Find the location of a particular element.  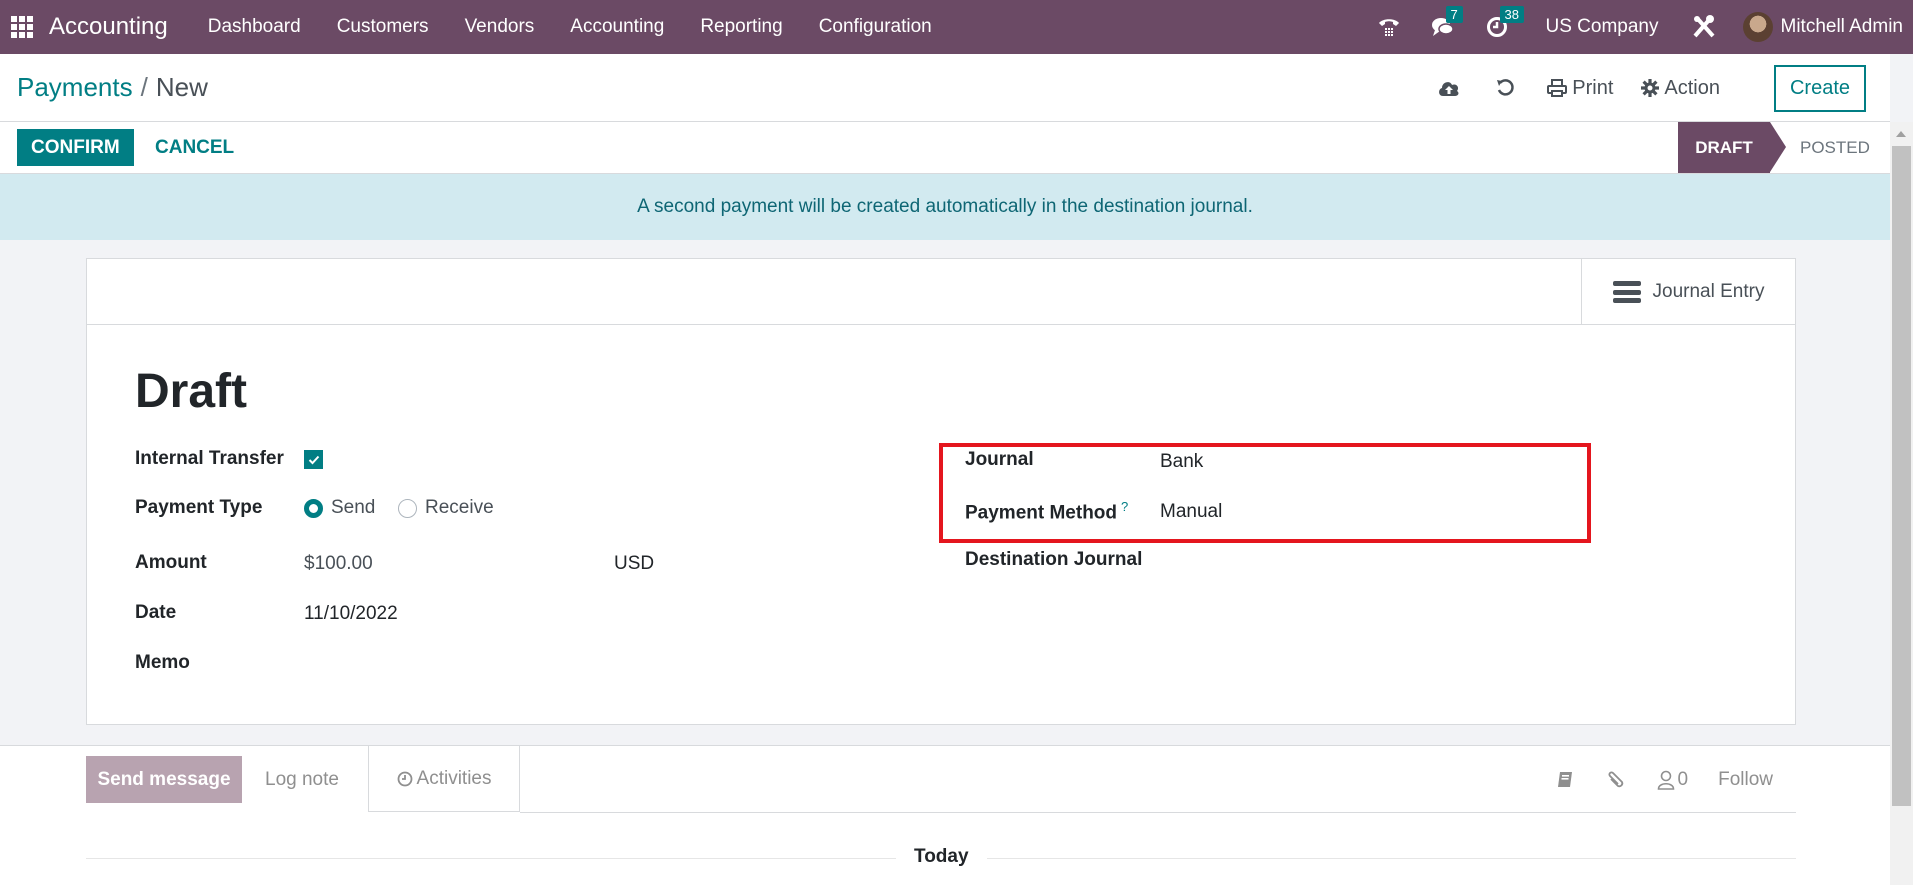

log-note-button: Log note is located at coordinates (302, 779).